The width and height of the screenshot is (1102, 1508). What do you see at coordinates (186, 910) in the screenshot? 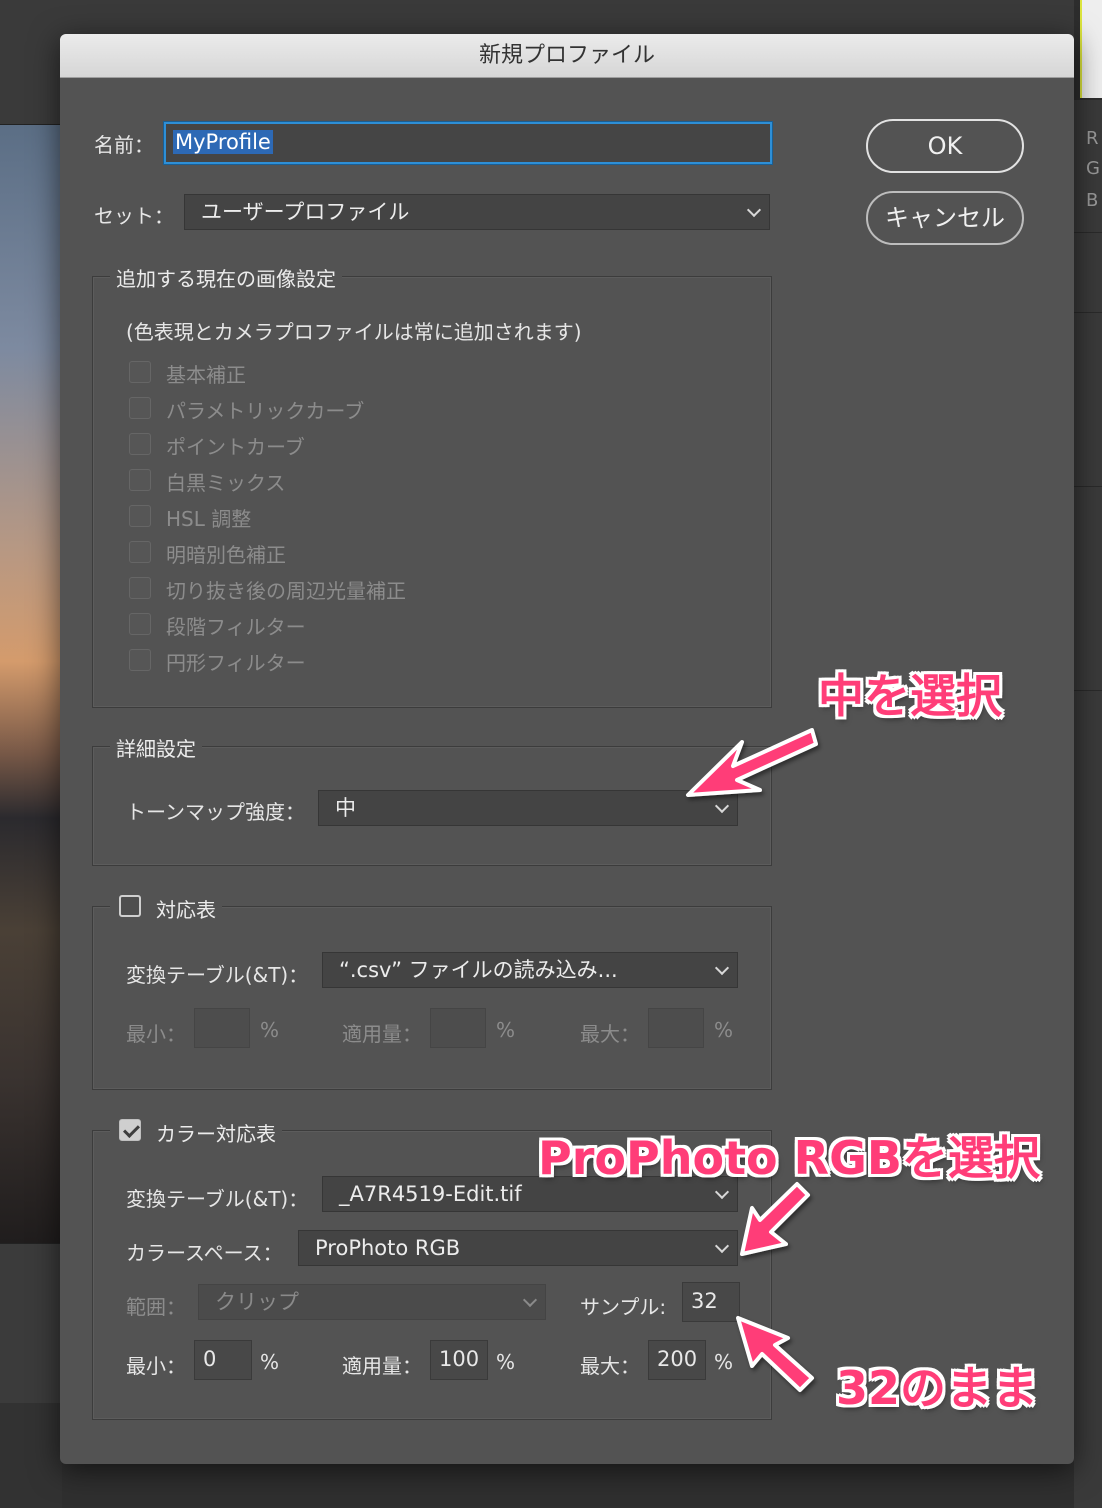
I see `lookup-legend: 対応表` at bounding box center [186, 910].